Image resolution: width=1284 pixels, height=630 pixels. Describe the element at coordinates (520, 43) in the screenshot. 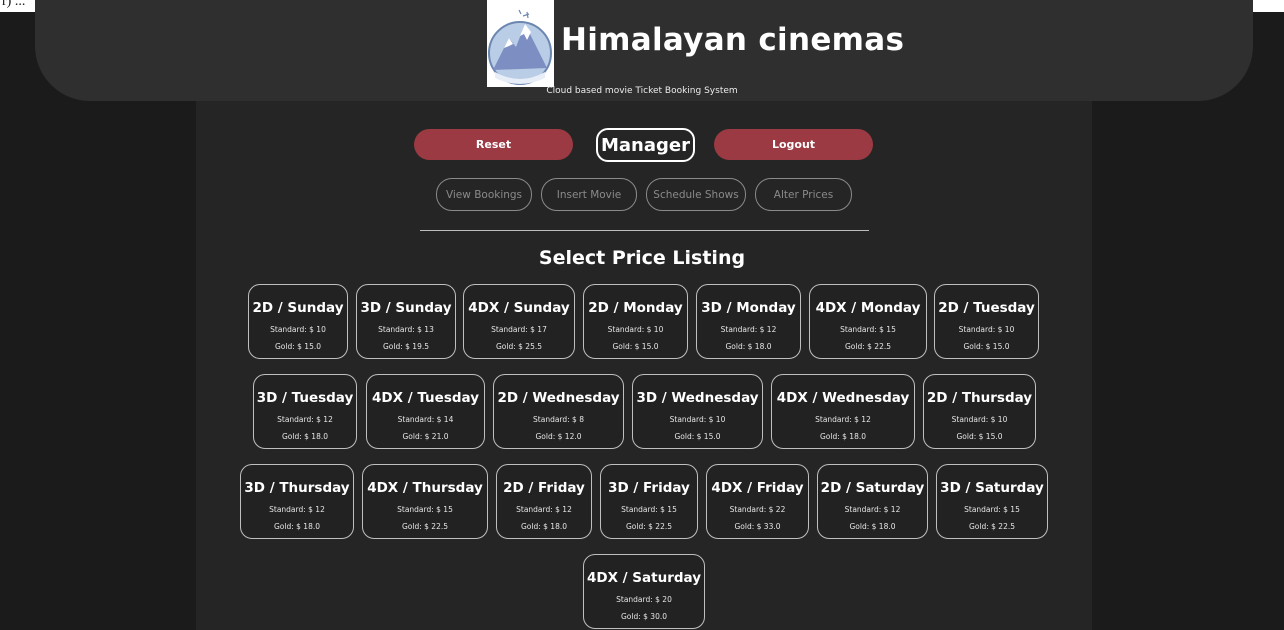

I see `mountain-logo-icon` at that location.